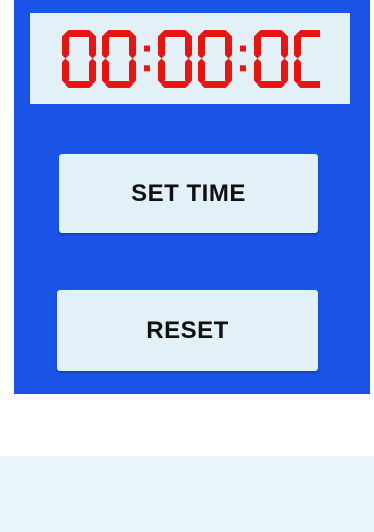 This screenshot has height=532, width=374. I want to click on set-time-label: SET TIME, so click(188, 193).